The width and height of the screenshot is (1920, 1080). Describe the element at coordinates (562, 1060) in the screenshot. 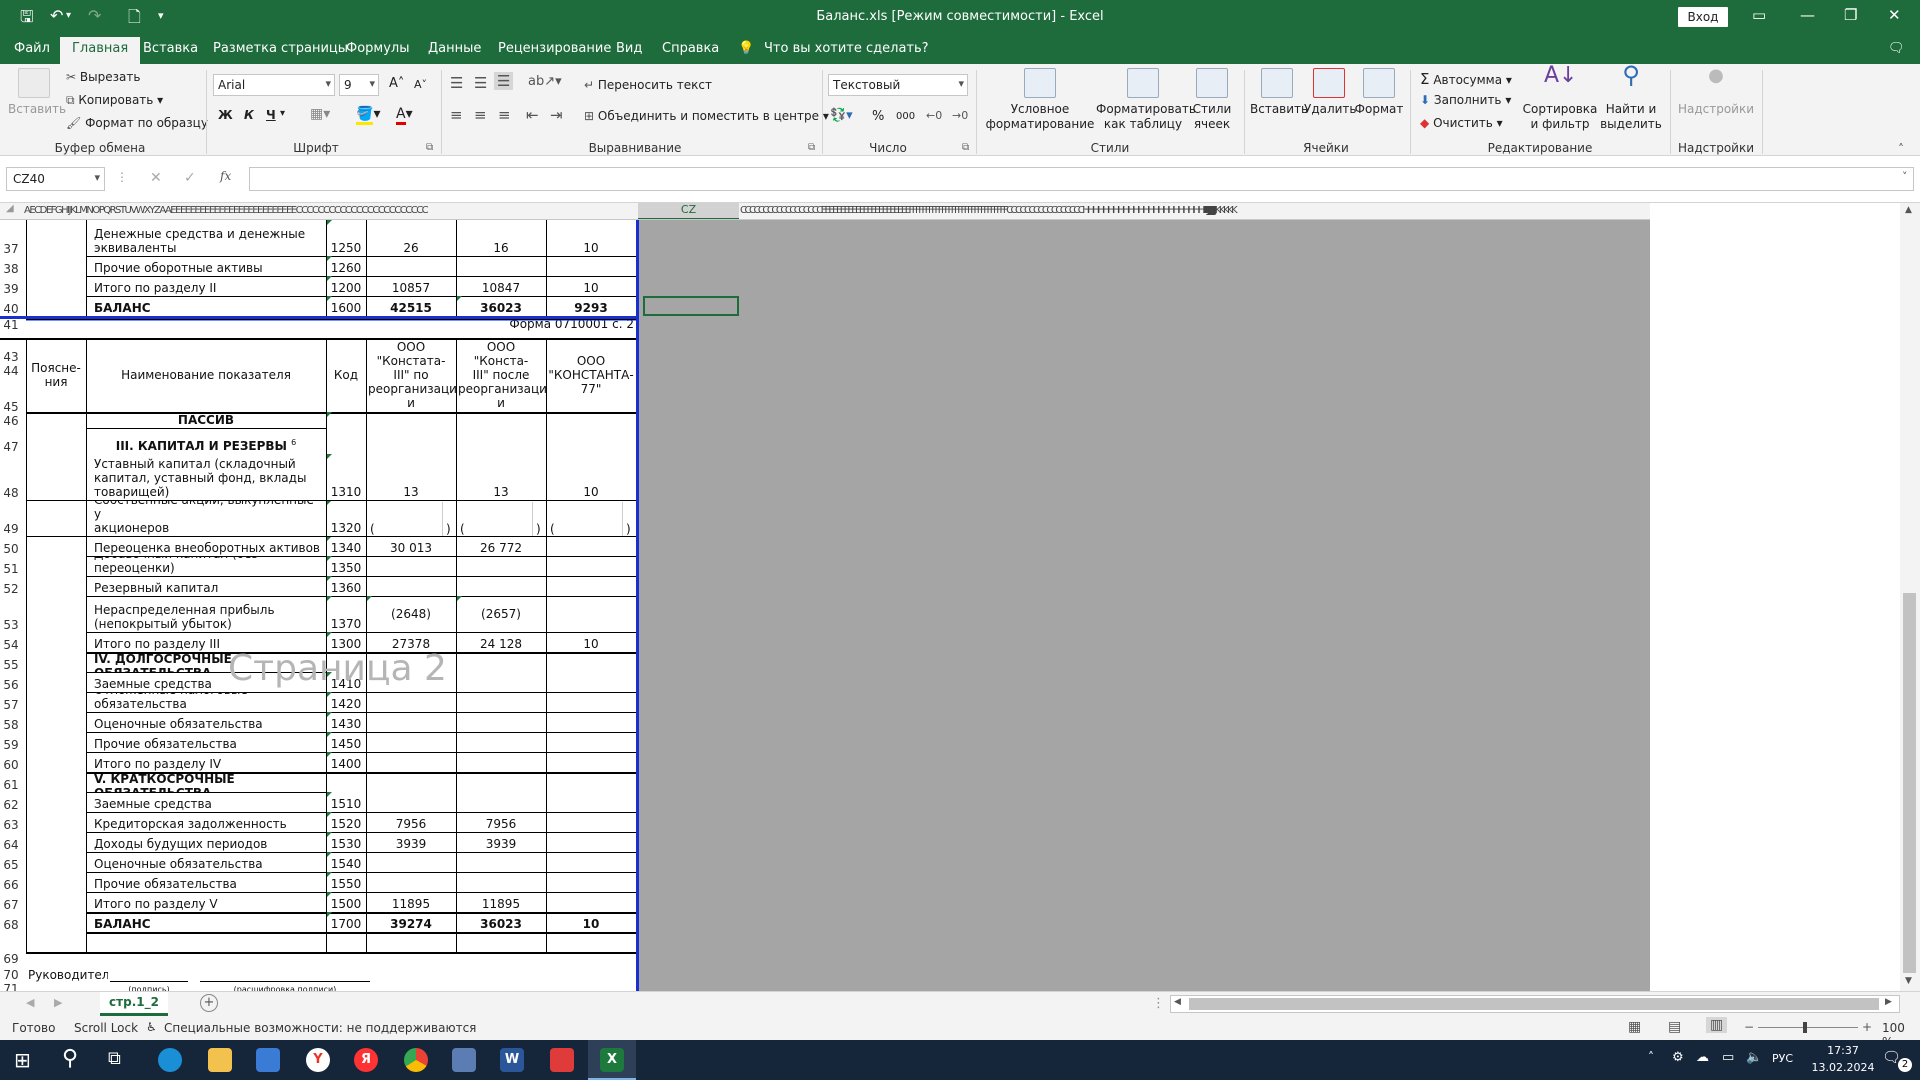

I see `anydesk-icon` at that location.